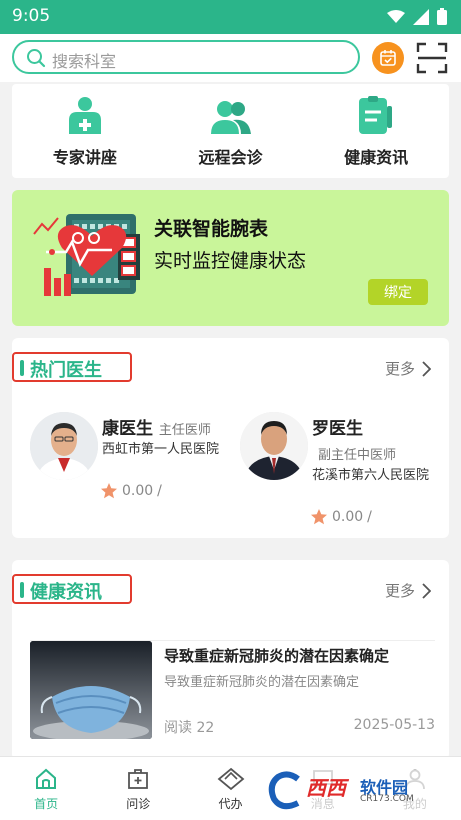 This screenshot has height=820, width=461. I want to click on doctor-name: 罗医生, so click(337, 426).